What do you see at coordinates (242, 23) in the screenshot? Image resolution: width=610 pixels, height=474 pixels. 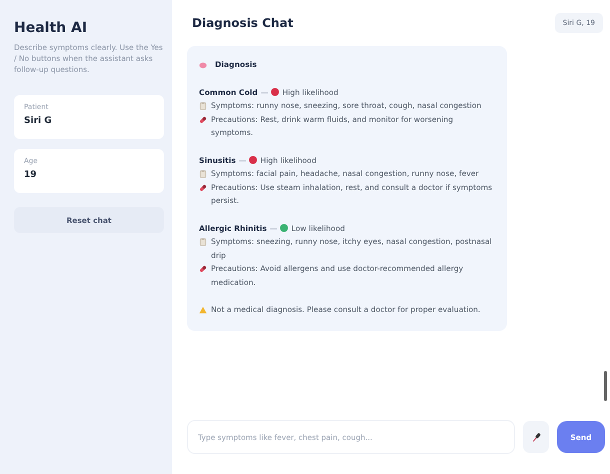 I see `chat-title: Diagnosis Chat` at bounding box center [242, 23].